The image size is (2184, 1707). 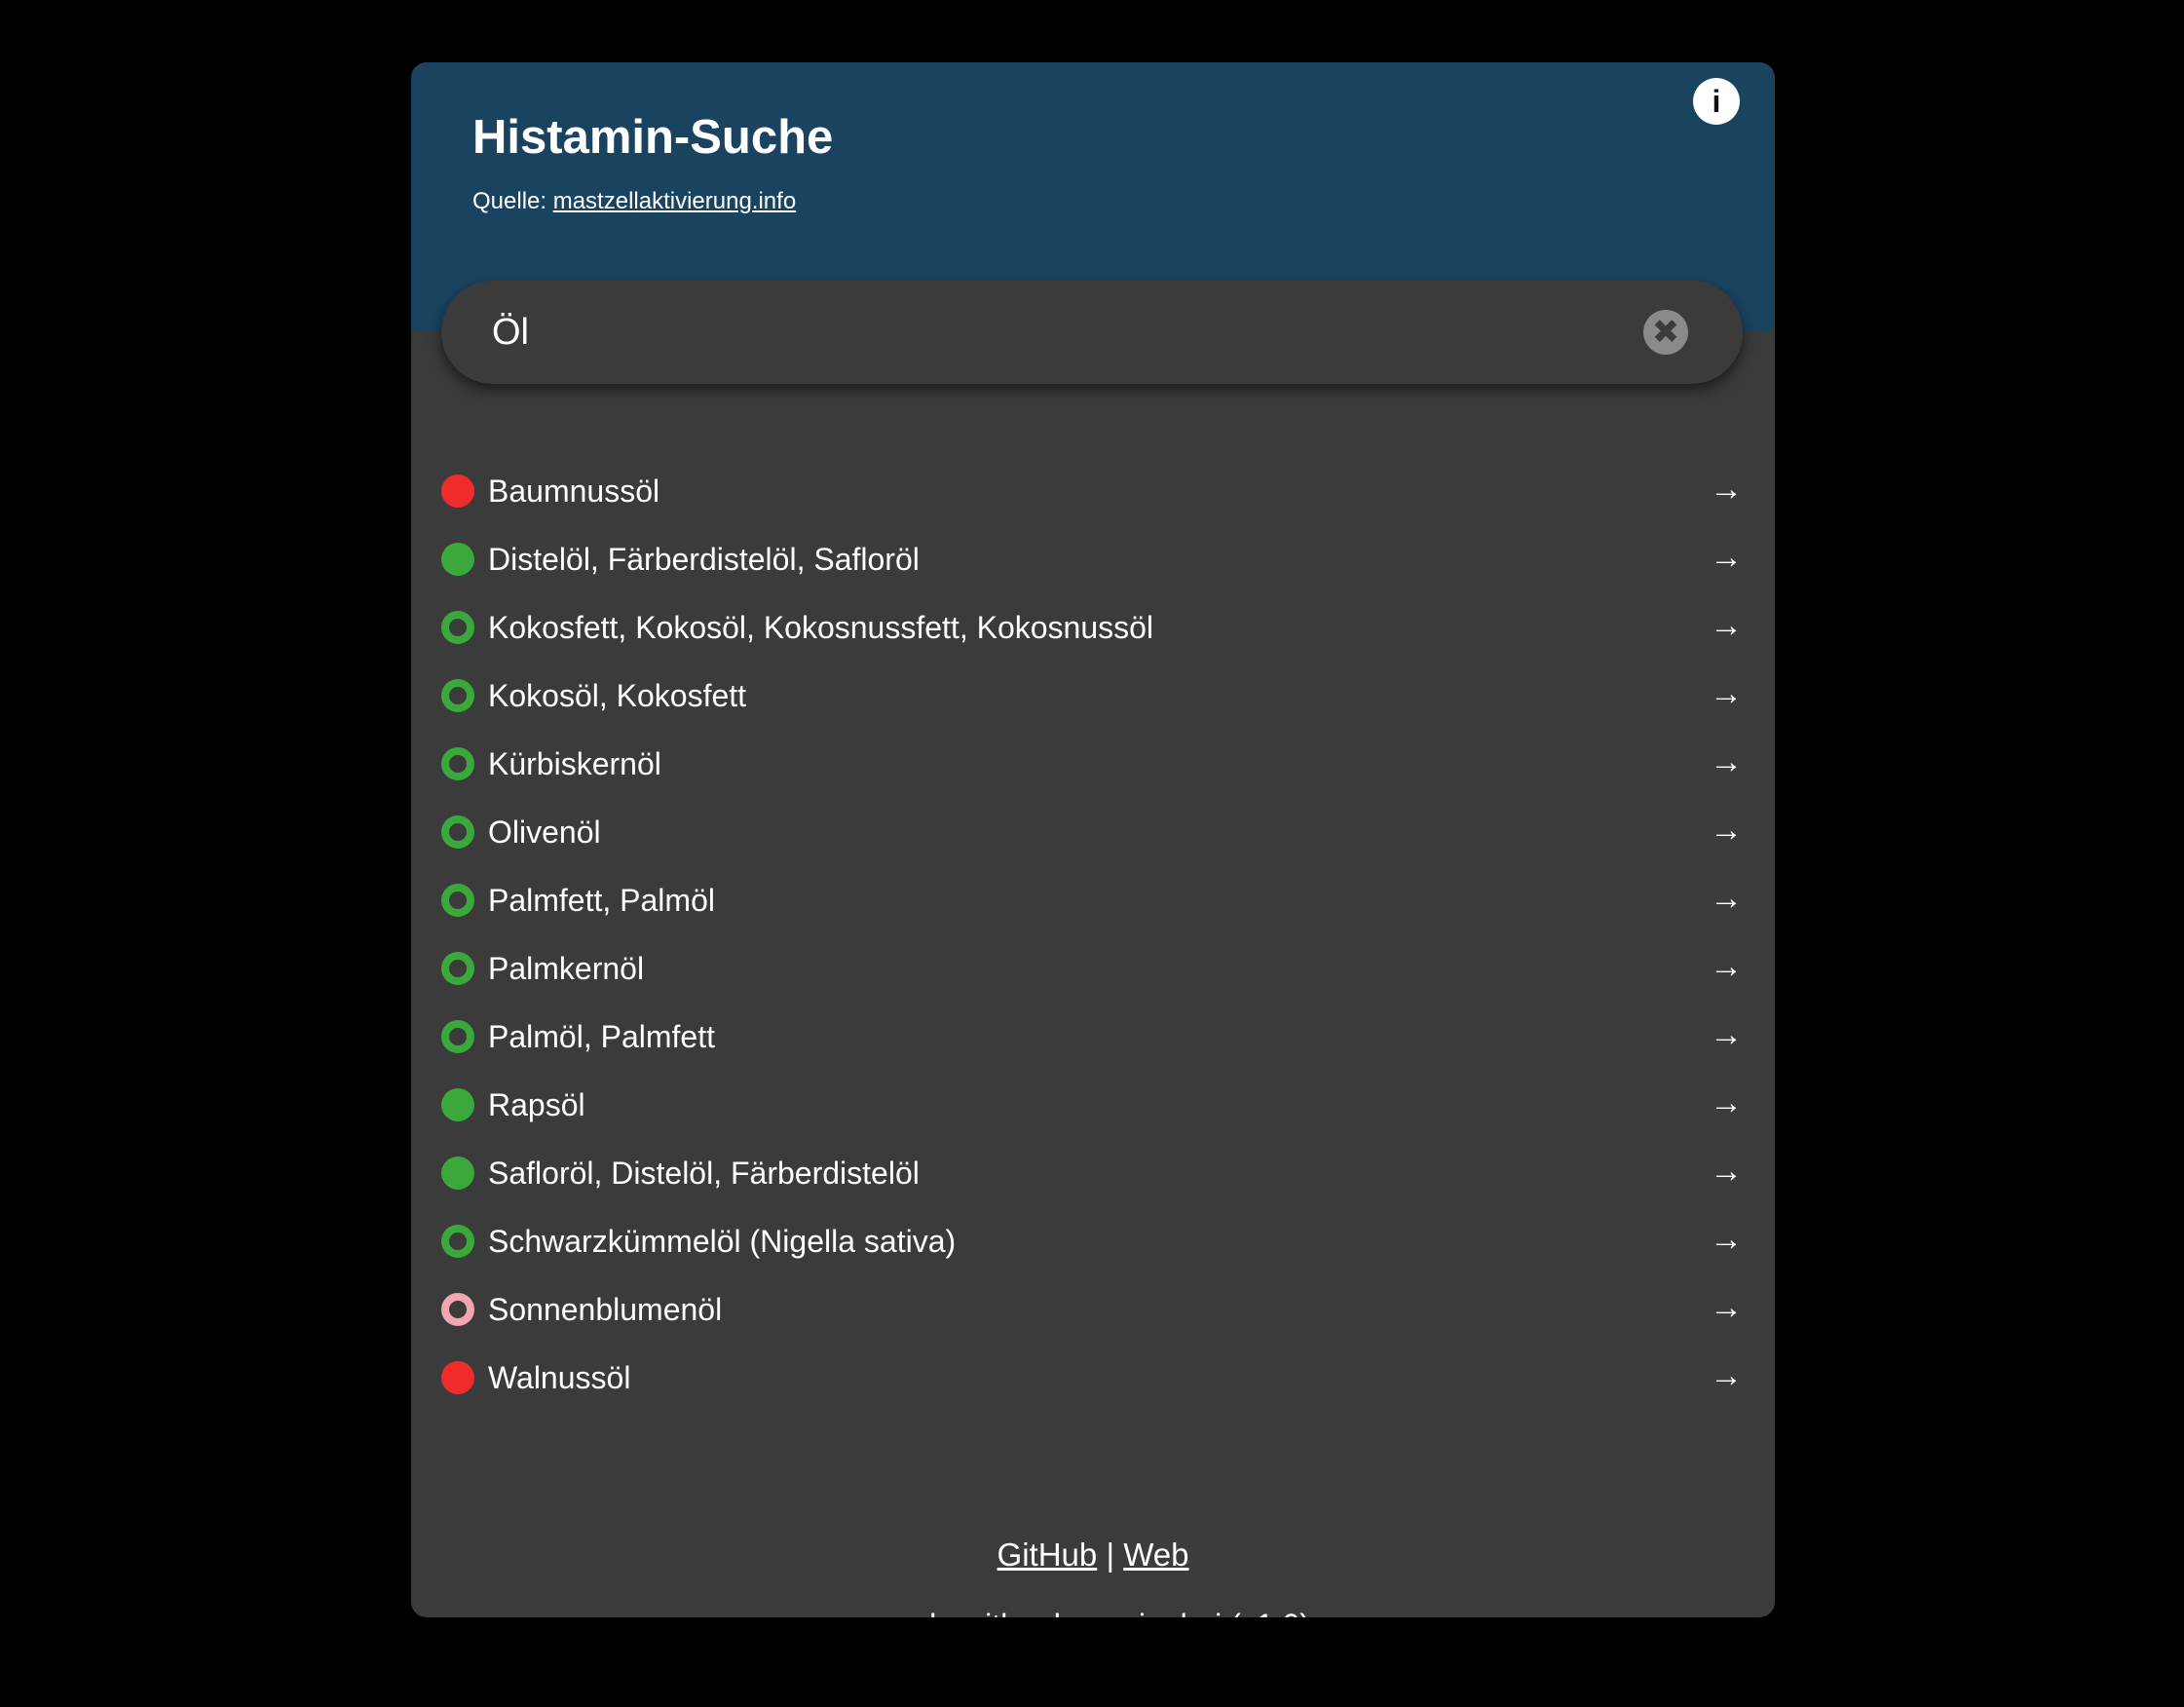 I want to click on result-row: Rapsöl →, so click(x=1092, y=1106).